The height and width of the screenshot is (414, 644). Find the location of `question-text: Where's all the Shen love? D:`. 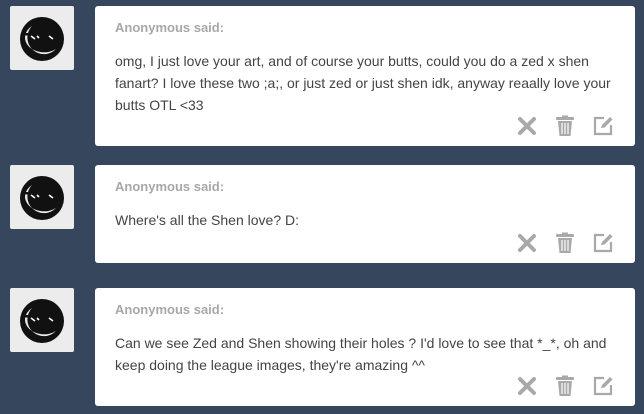

question-text: Where's all the Shen love? D: is located at coordinates (207, 220).